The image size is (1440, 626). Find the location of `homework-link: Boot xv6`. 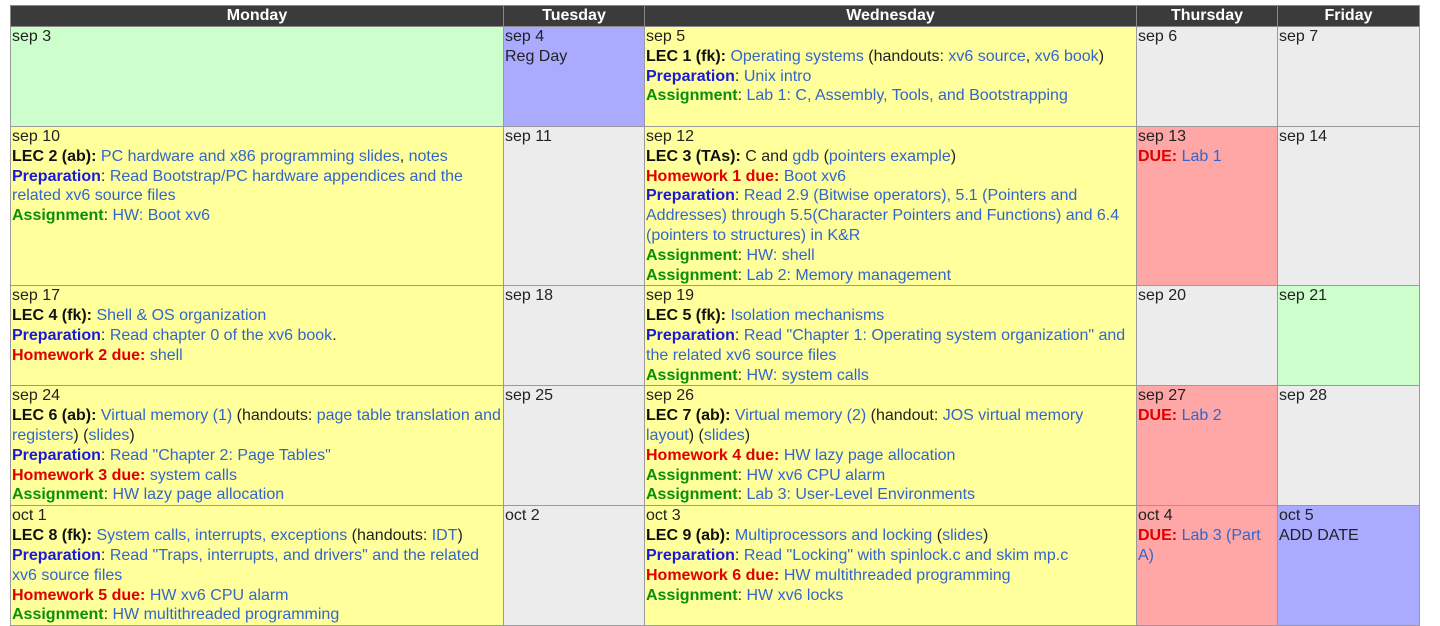

homework-link: Boot xv6 is located at coordinates (815, 176).